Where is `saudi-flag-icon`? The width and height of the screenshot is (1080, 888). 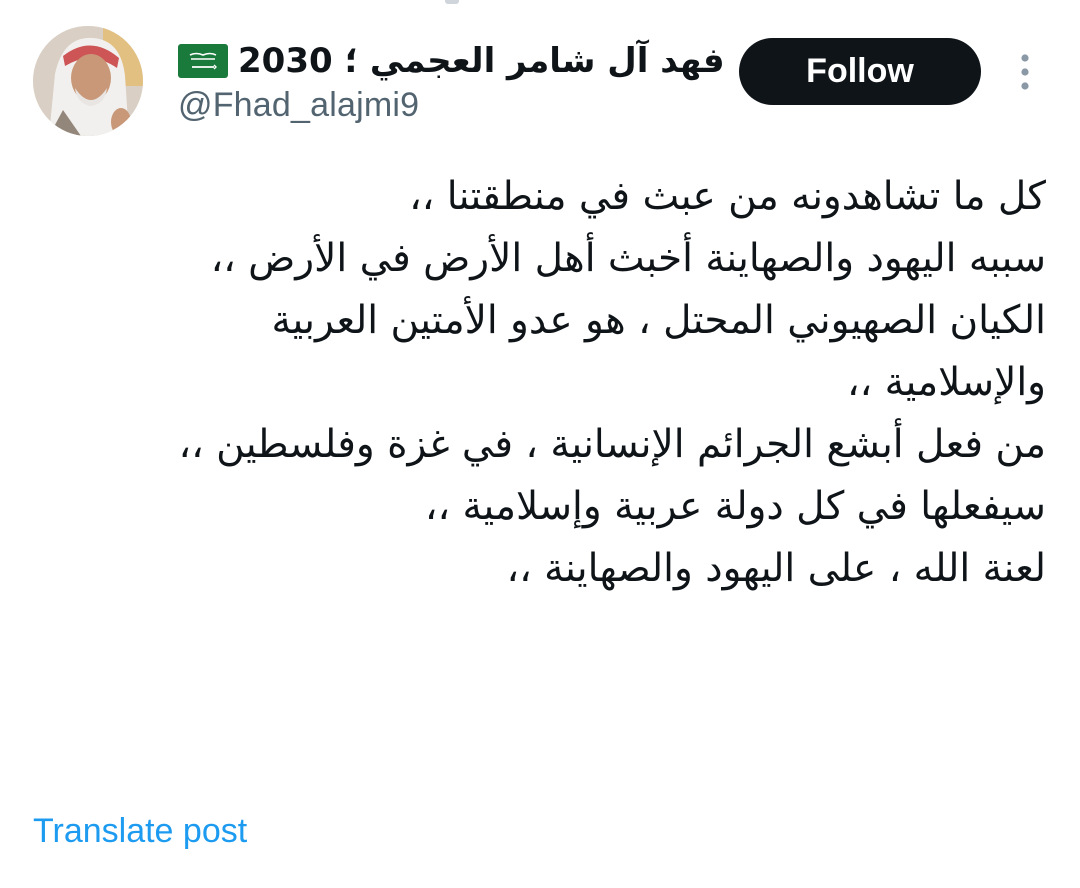
saudi-flag-icon is located at coordinates (203, 61).